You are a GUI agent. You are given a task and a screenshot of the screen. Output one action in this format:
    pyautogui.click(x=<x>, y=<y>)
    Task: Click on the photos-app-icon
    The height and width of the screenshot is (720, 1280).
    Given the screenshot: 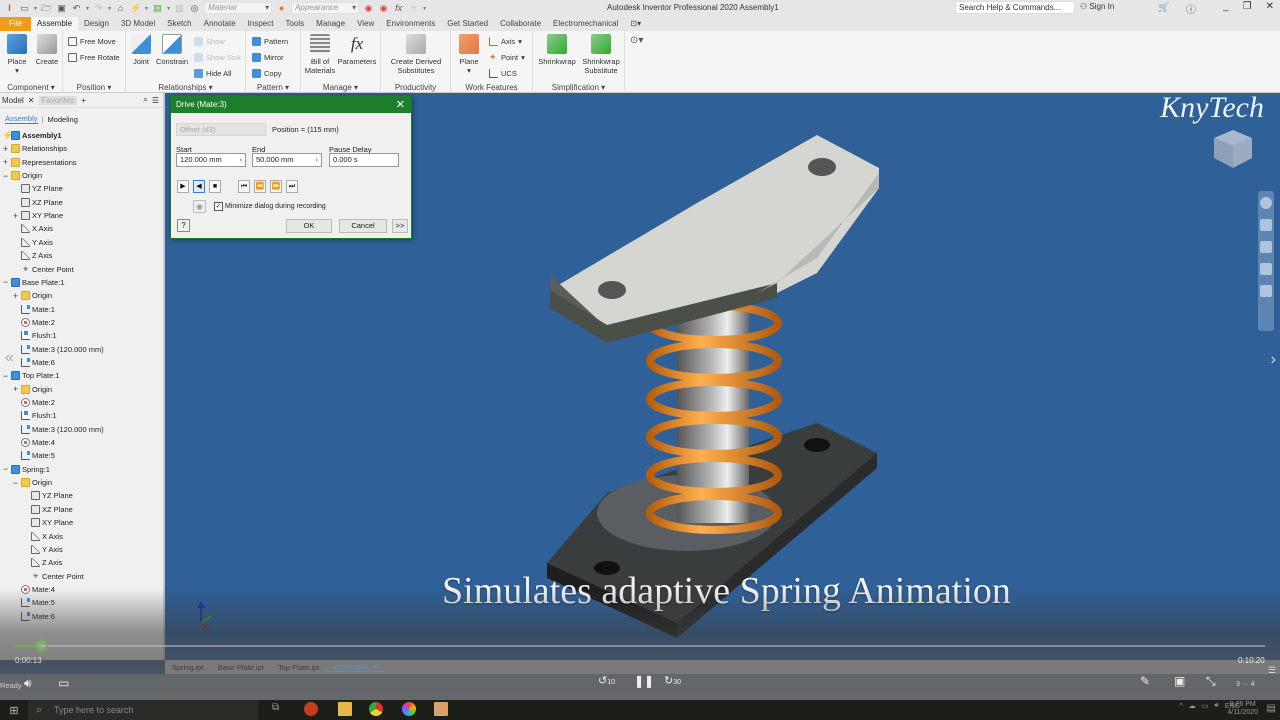 What is the action you would take?
    pyautogui.click(x=409, y=709)
    